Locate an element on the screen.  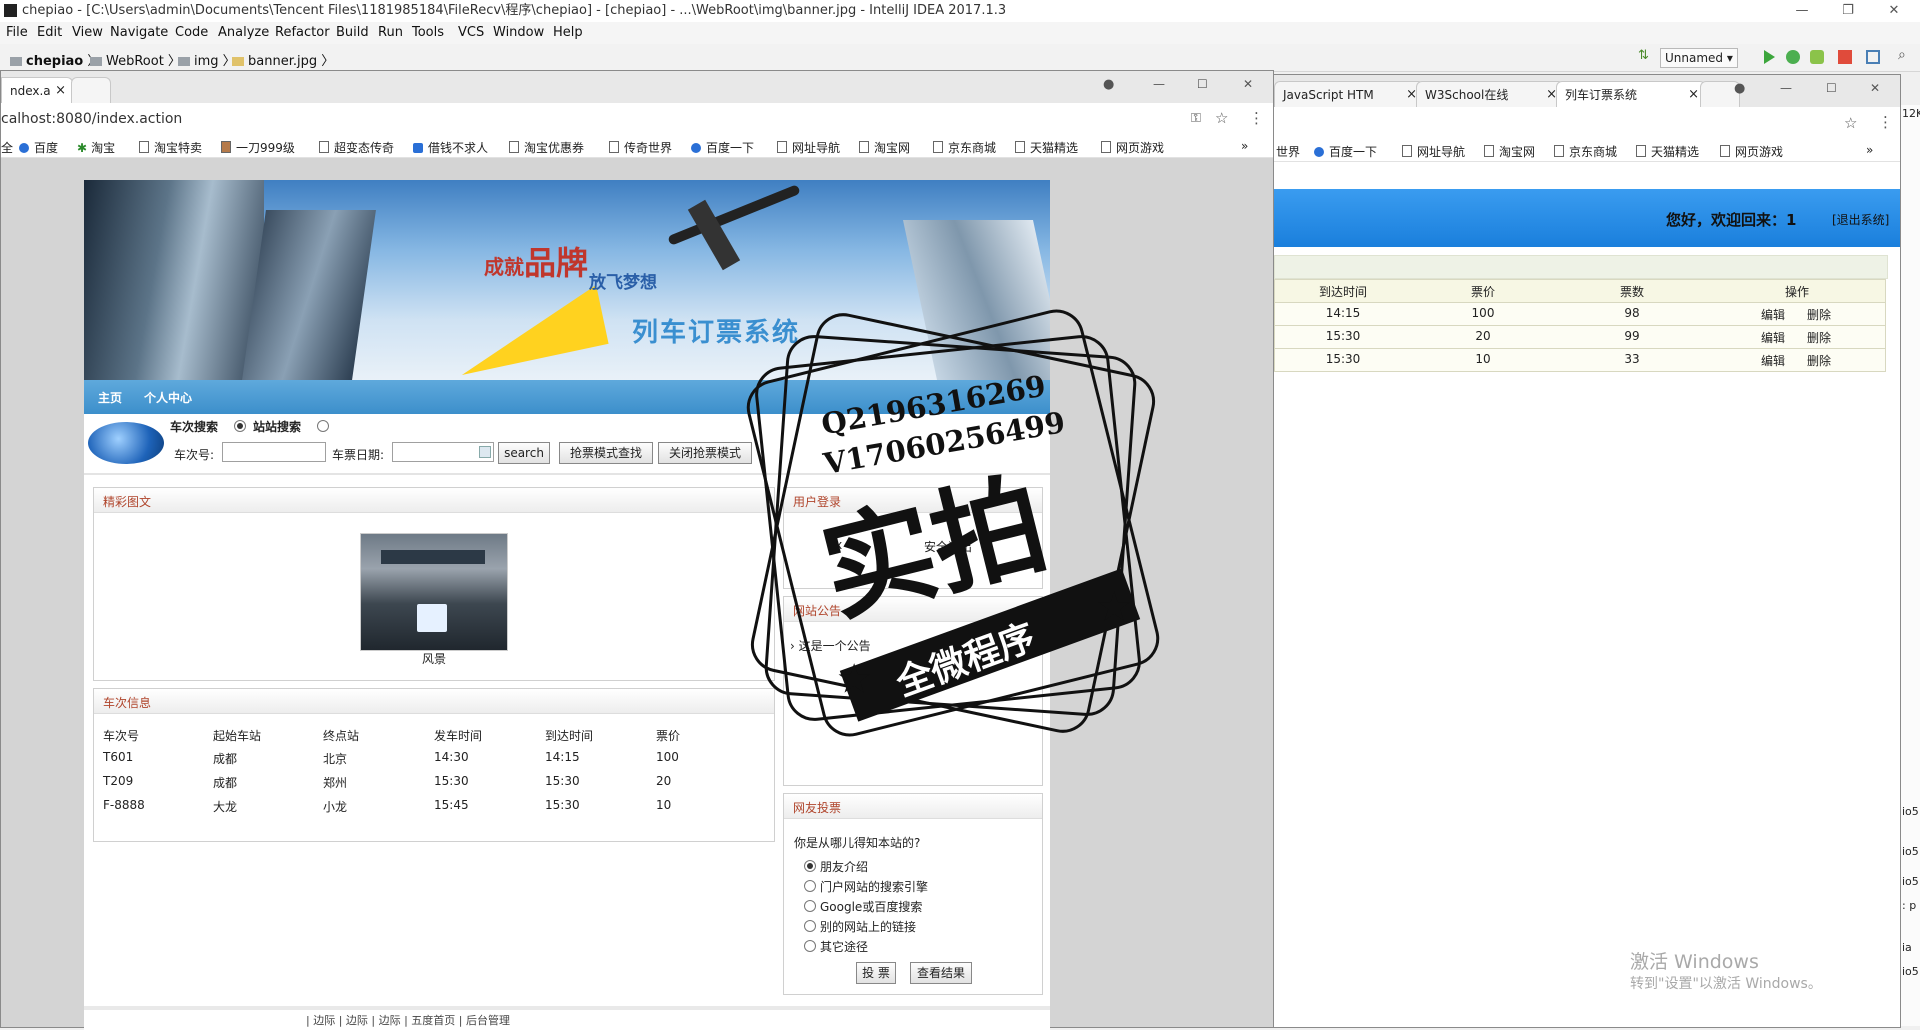
bookmark-item: 淘宝特卖 is located at coordinates (170, 147).